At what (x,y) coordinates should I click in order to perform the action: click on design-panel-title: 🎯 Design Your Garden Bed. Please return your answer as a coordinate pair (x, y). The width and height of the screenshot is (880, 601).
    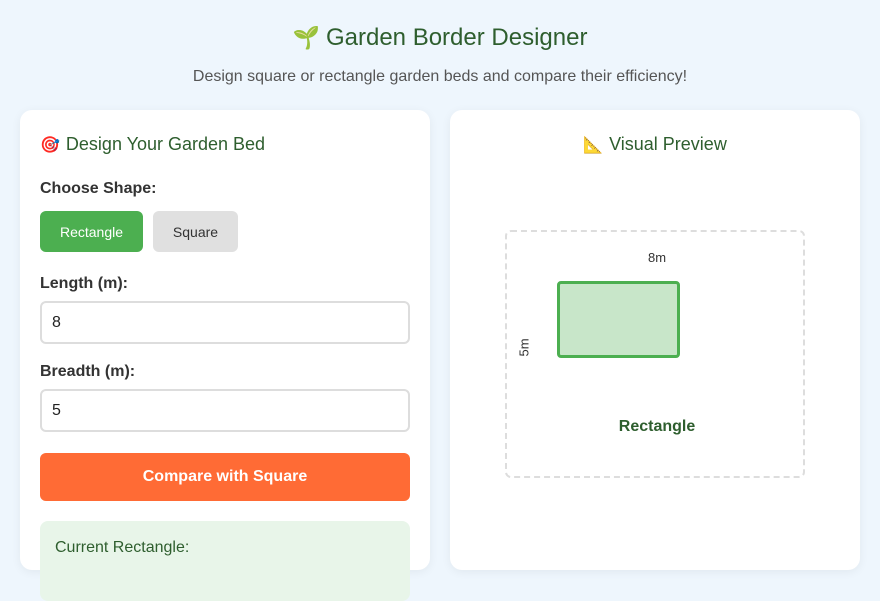
    Looking at the image, I should click on (152, 145).